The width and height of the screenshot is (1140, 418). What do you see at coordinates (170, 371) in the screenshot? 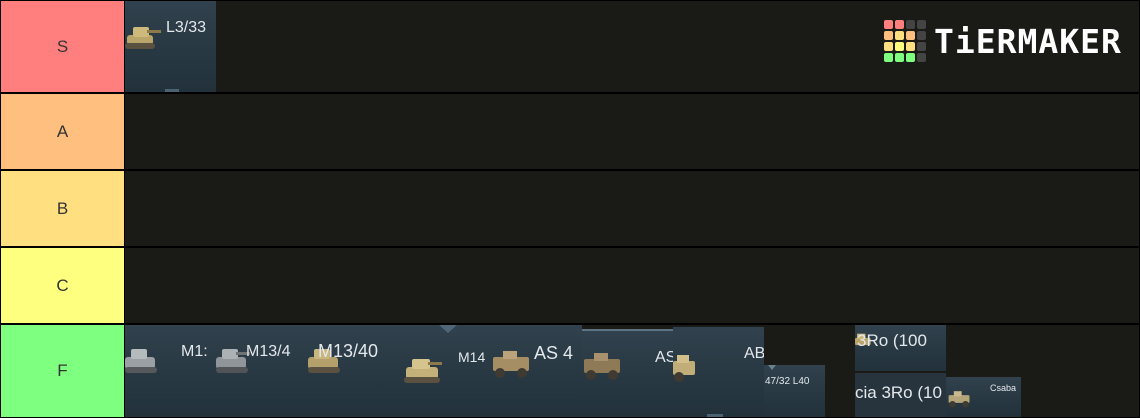
I see `vehicle-tile-m11: M1:` at bounding box center [170, 371].